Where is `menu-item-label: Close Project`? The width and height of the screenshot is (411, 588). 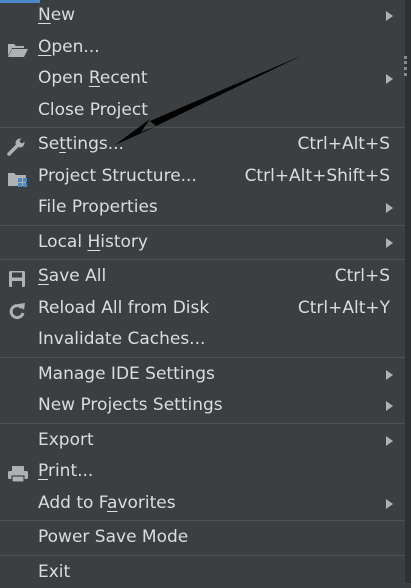
menu-item-label: Close Project is located at coordinates (93, 111).